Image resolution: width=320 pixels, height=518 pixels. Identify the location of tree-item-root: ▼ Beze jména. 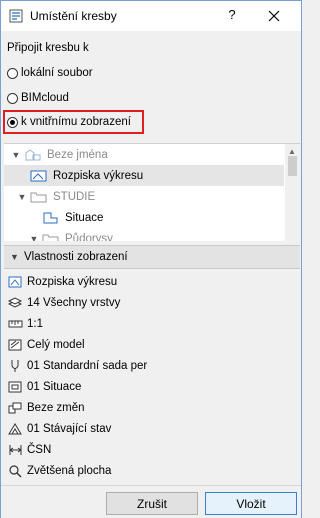
(144, 154).